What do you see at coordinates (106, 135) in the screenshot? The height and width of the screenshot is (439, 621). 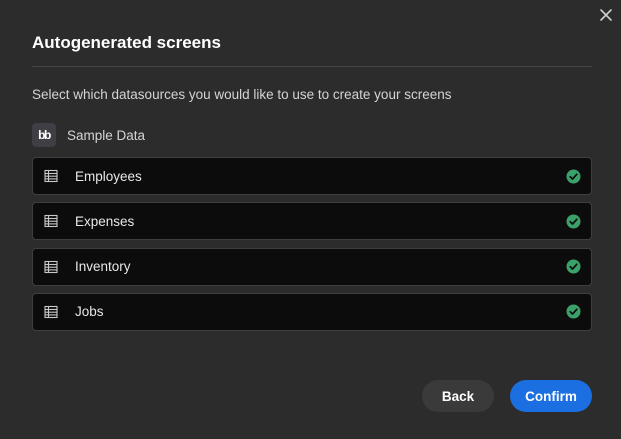 I see `datasource-label: Sample Data` at bounding box center [106, 135].